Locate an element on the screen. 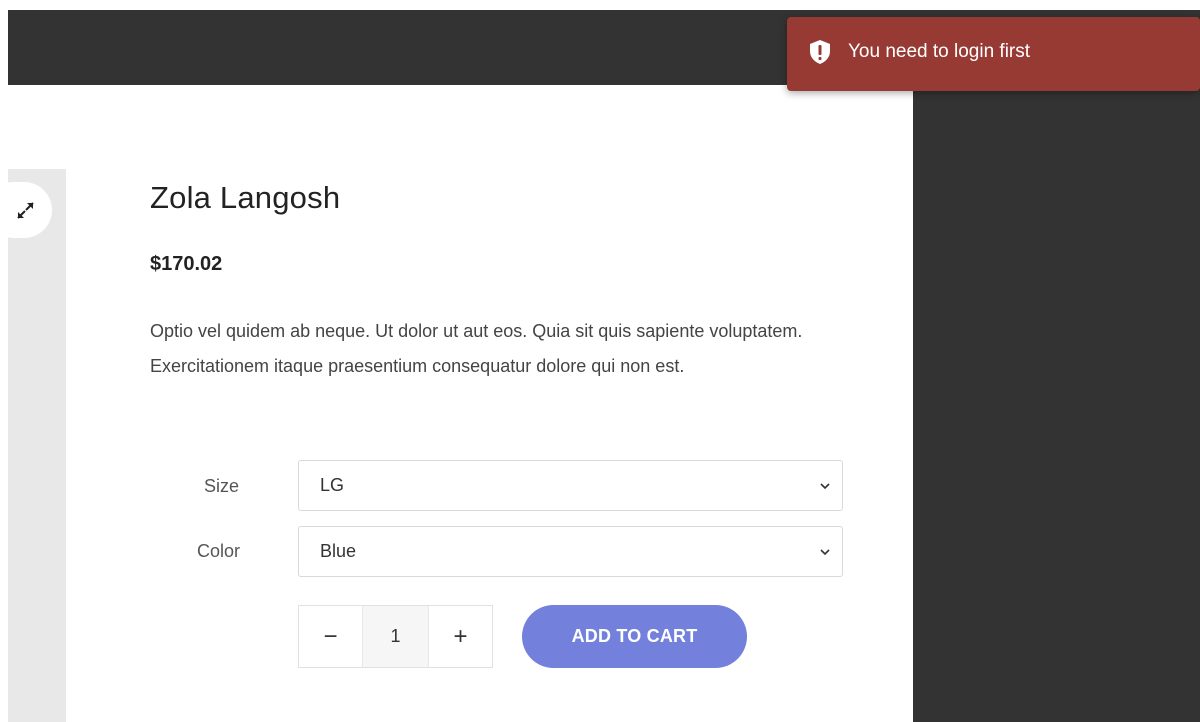  expand-icon is located at coordinates (25, 210).